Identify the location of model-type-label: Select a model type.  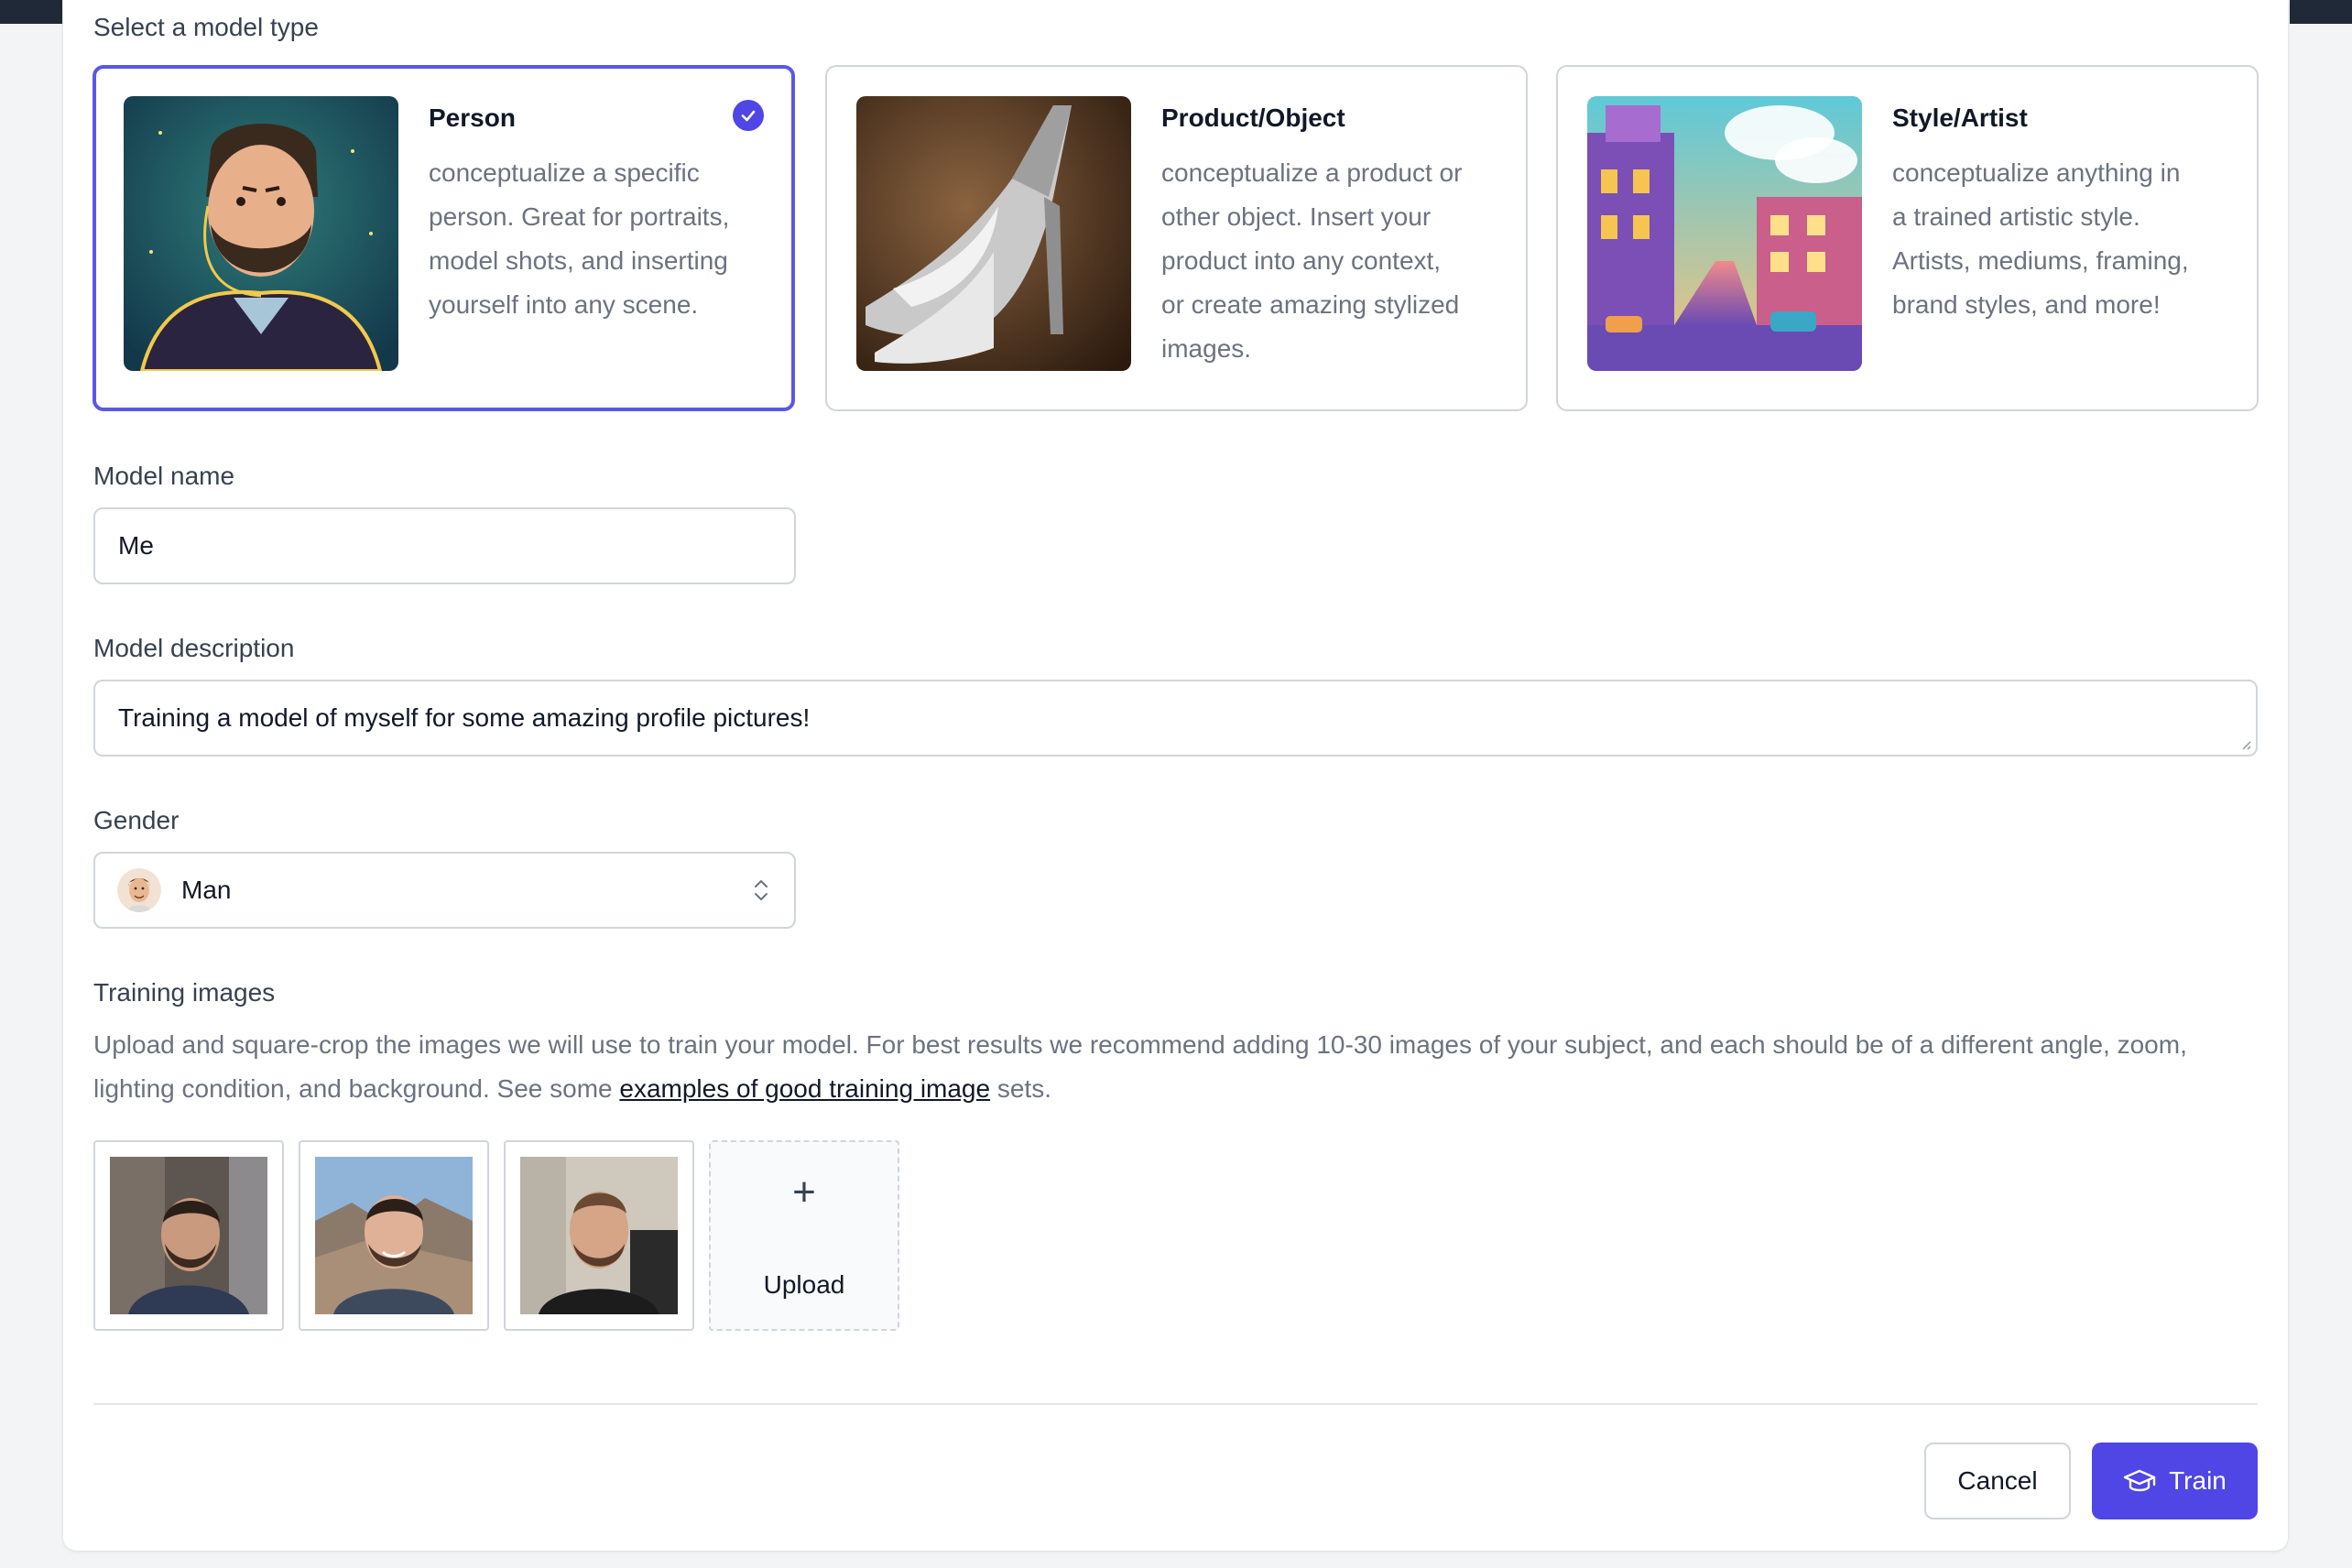
(206, 27).